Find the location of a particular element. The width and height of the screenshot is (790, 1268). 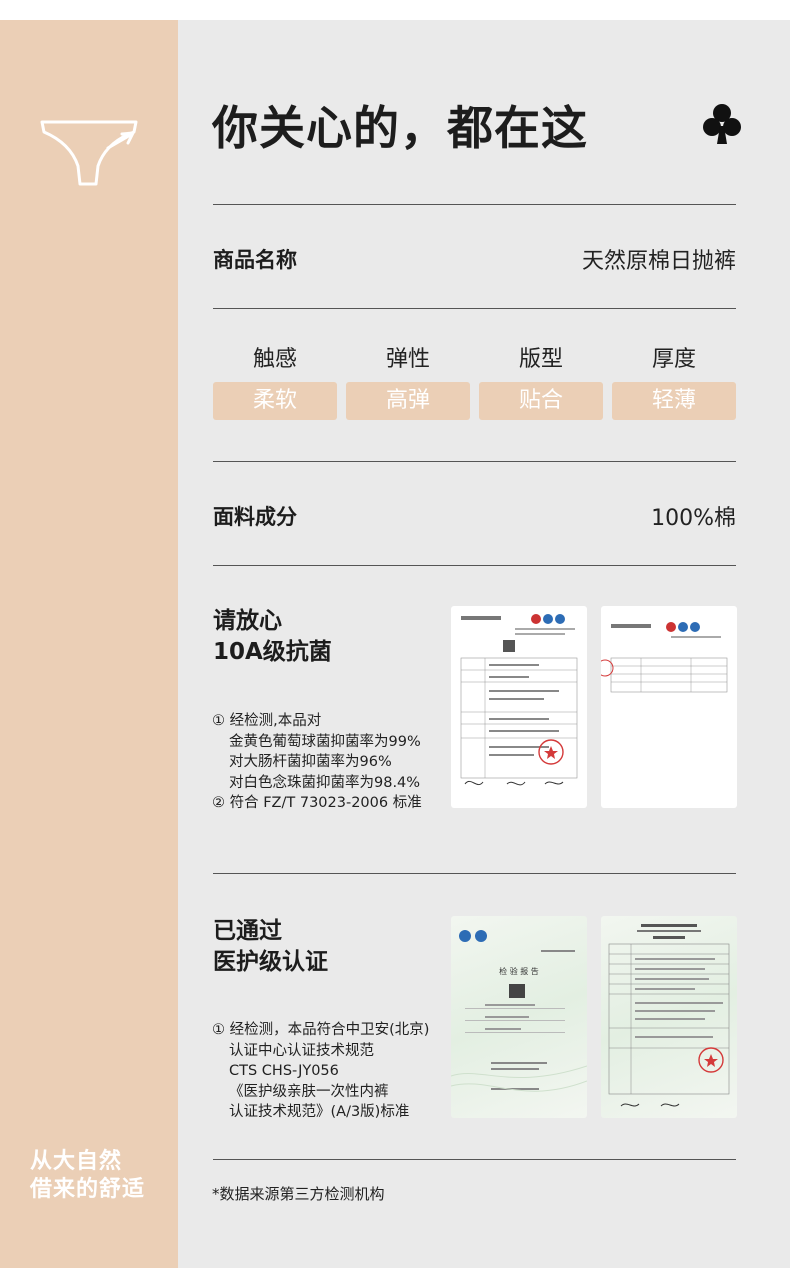

slogan-line-1: 从大自然 is located at coordinates (76, 1161).